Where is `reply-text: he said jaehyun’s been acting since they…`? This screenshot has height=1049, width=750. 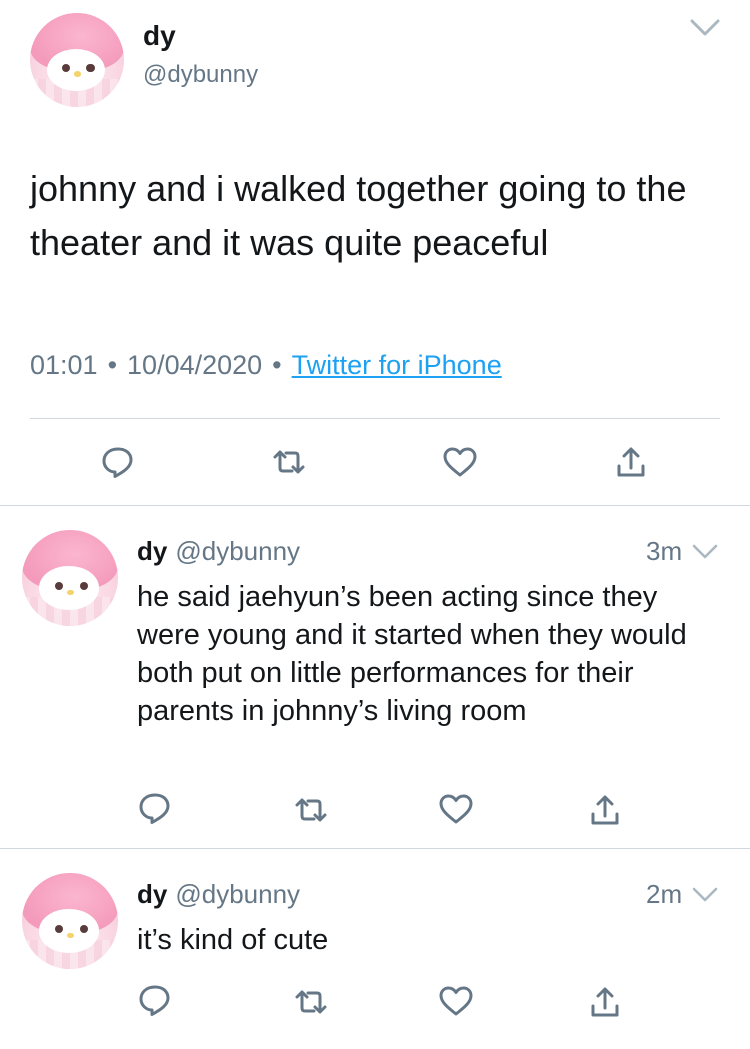 reply-text: he said jaehyun’s been acting since they… is located at coordinates (412, 654).